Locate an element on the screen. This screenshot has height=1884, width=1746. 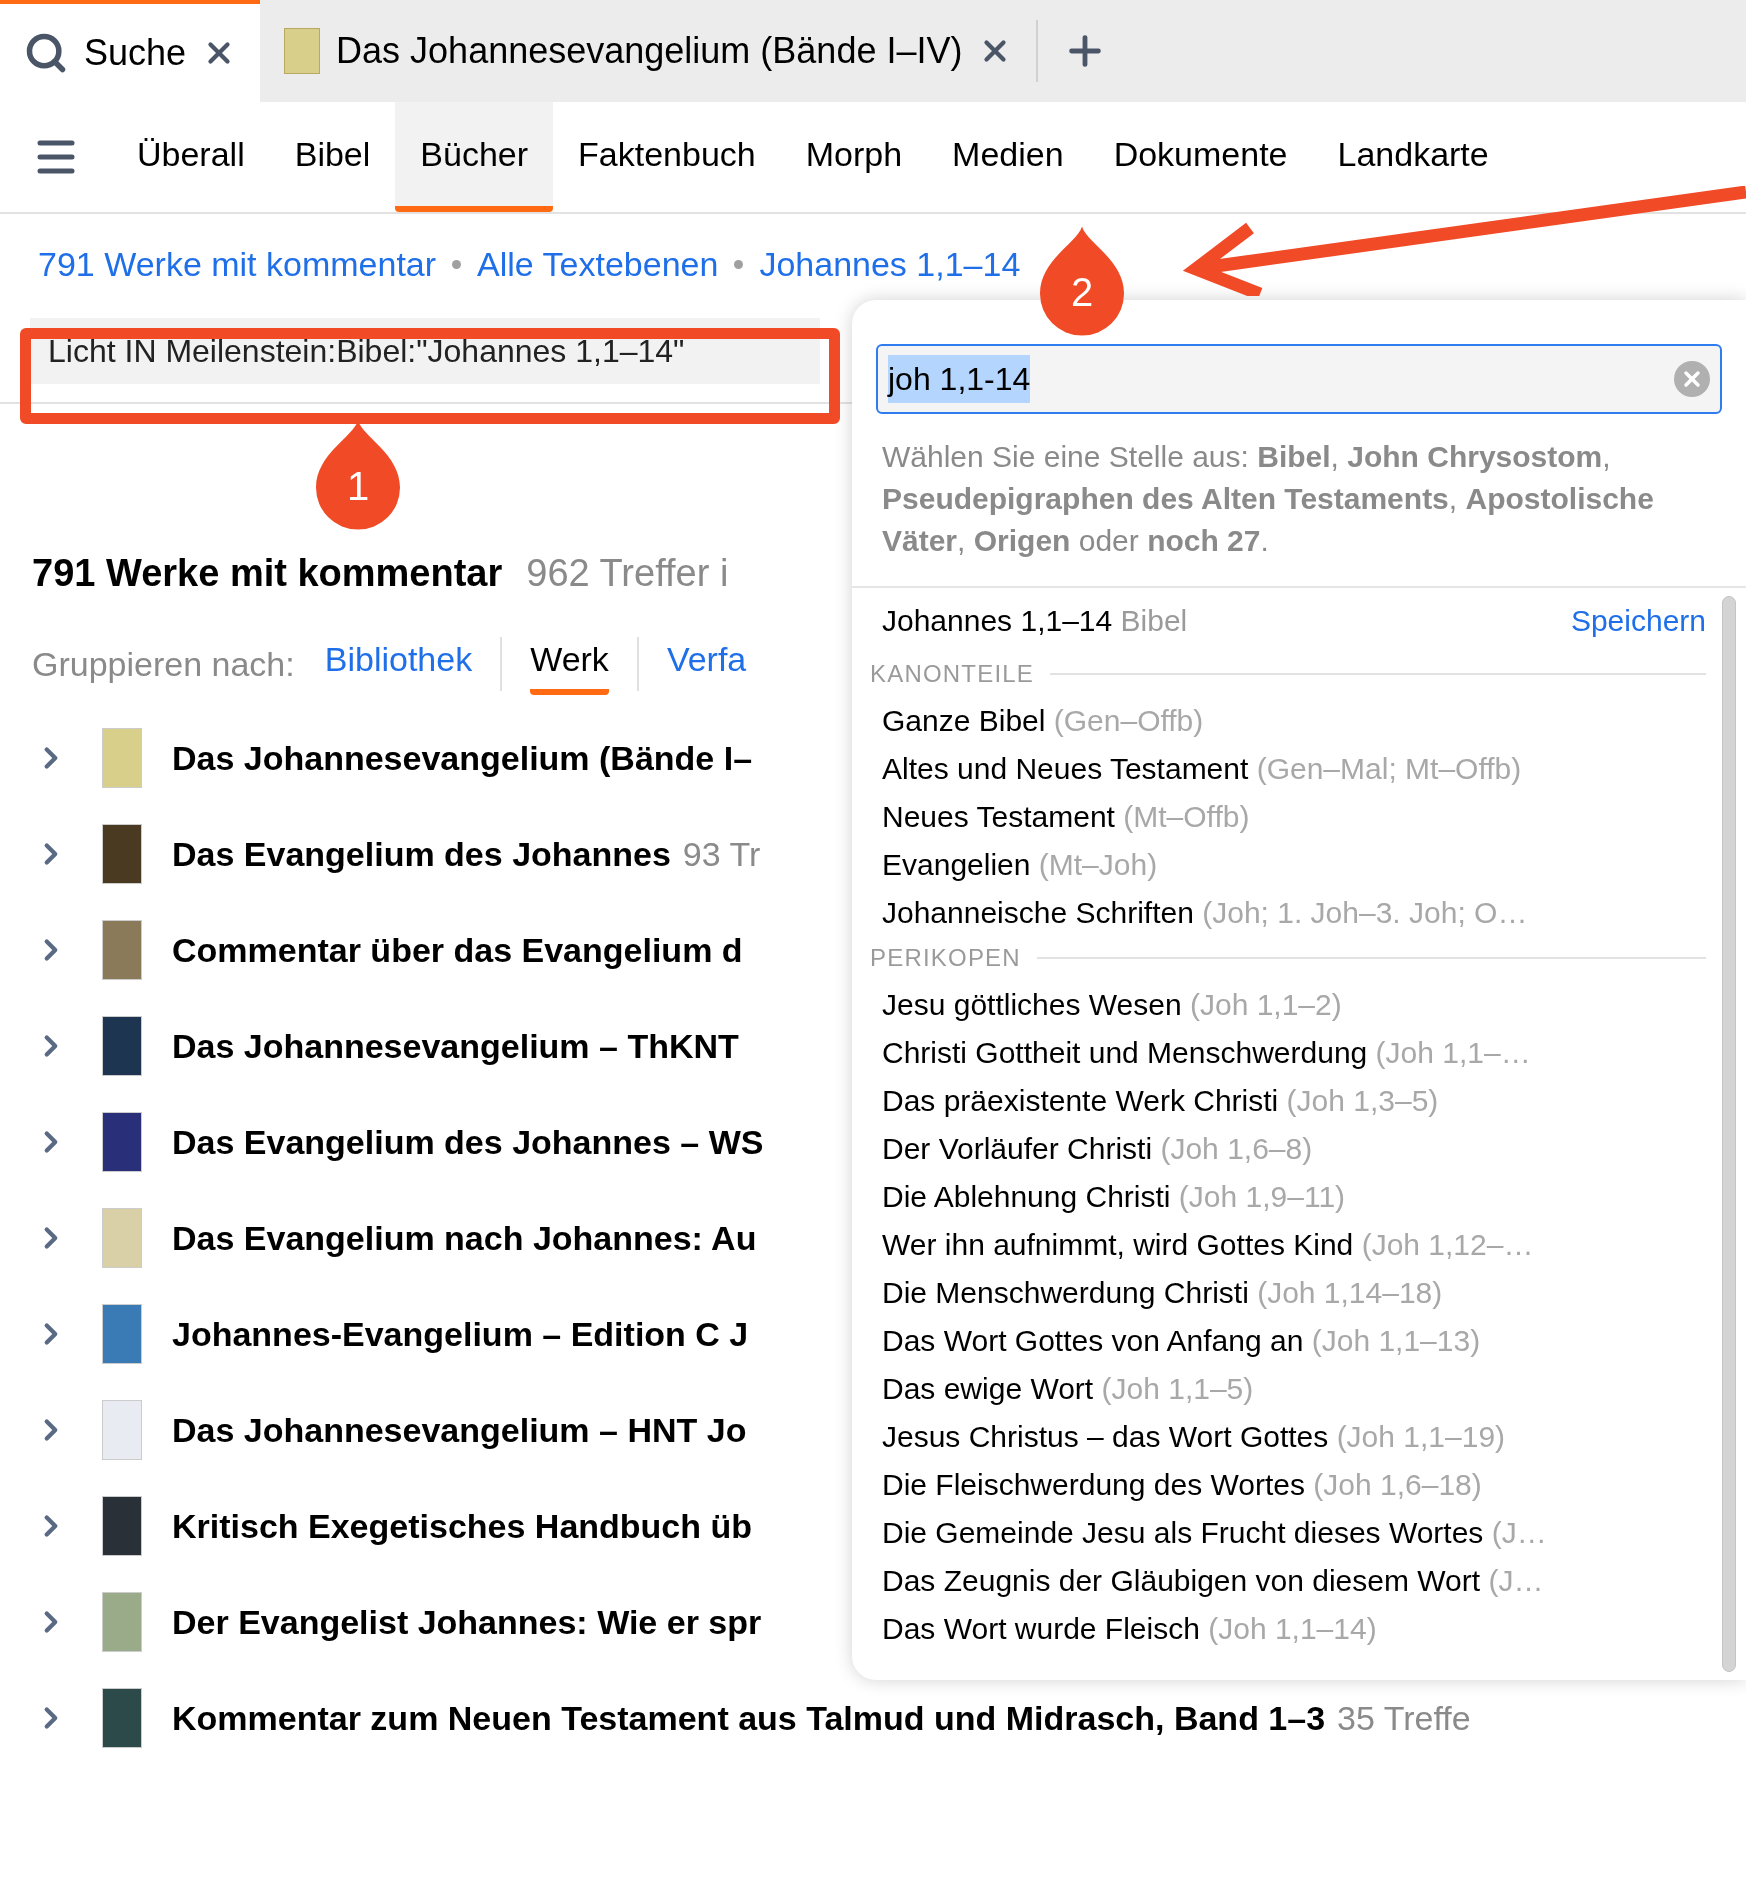
result-title: Commentar über das Evangelium d is located at coordinates (457, 950).